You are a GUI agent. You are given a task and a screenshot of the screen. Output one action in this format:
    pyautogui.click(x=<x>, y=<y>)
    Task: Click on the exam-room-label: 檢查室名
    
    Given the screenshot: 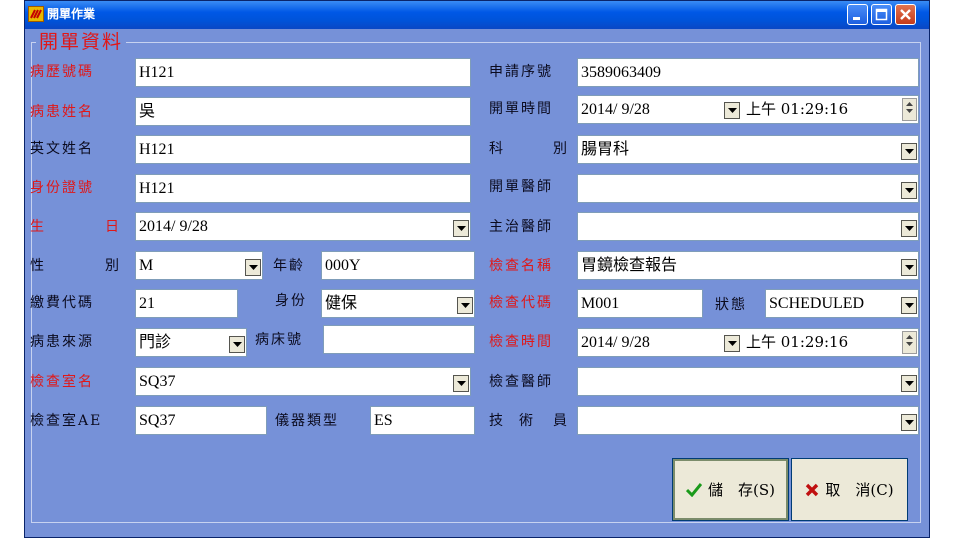 What is the action you would take?
    pyautogui.click(x=62, y=382)
    